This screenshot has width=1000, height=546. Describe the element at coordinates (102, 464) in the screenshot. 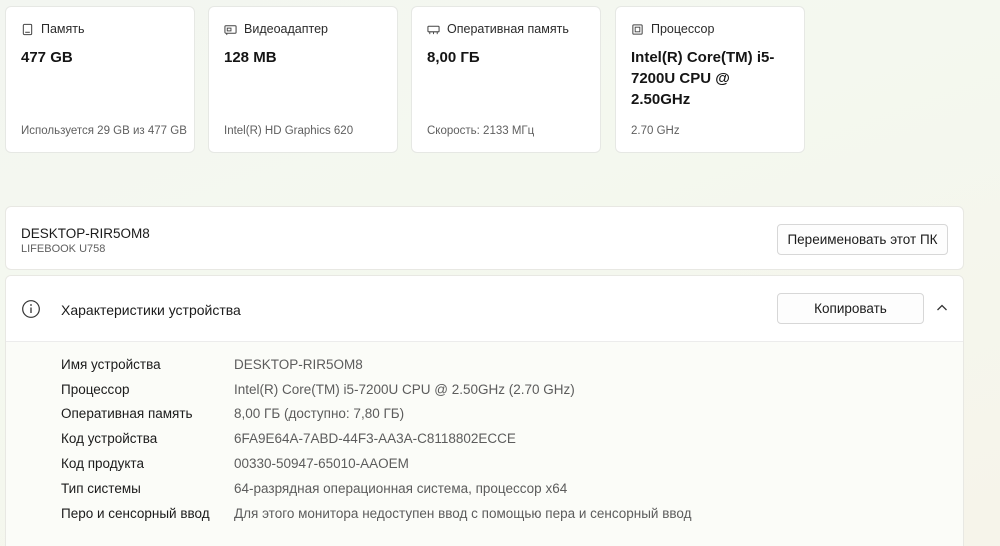

I see `spec-label: Код продукта` at that location.